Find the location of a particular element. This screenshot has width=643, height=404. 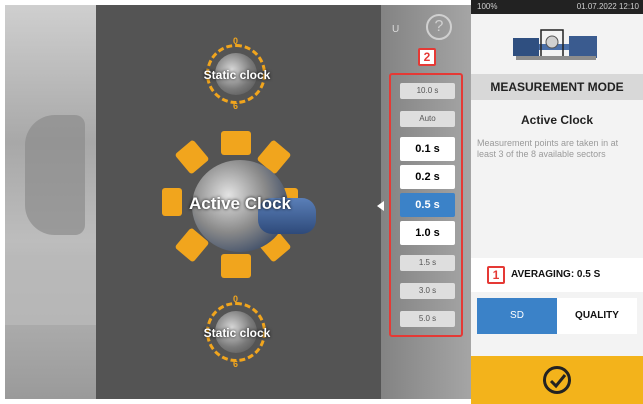

static-clock-bottom-label: Static clock is located at coordinates (237, 333).